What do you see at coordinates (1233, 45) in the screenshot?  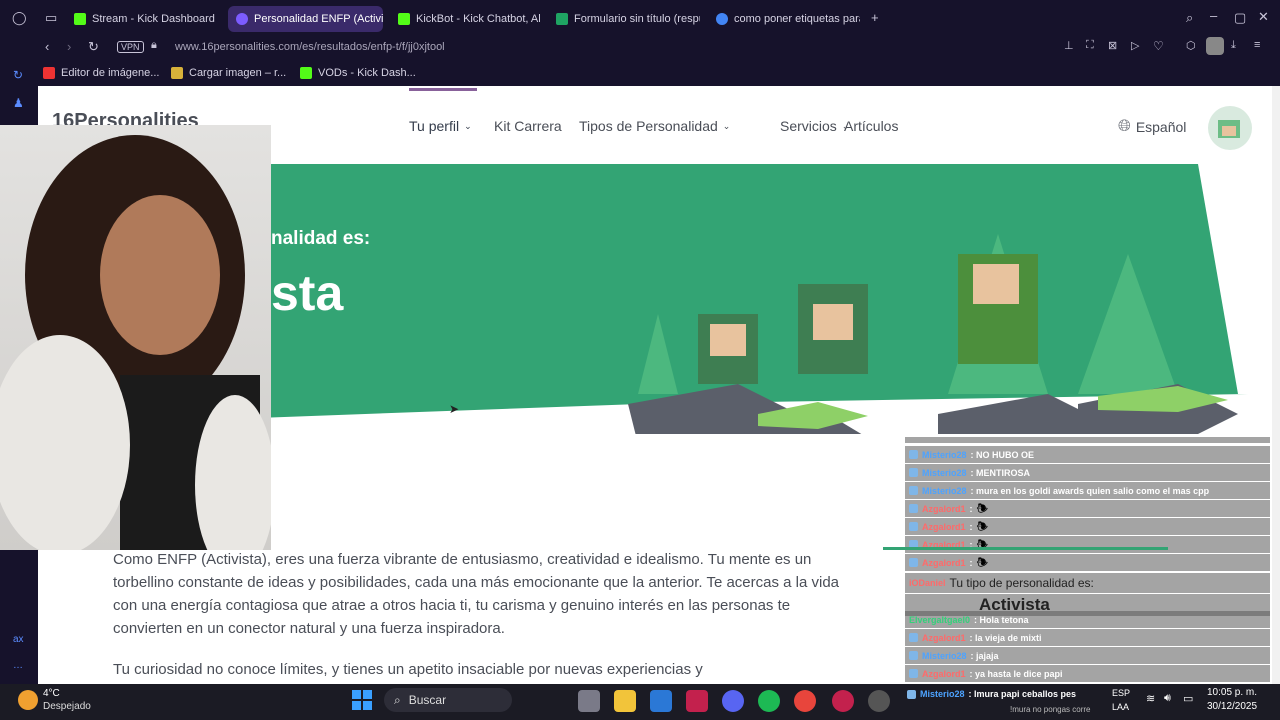 I see `download-icon: ⤓` at bounding box center [1233, 45].